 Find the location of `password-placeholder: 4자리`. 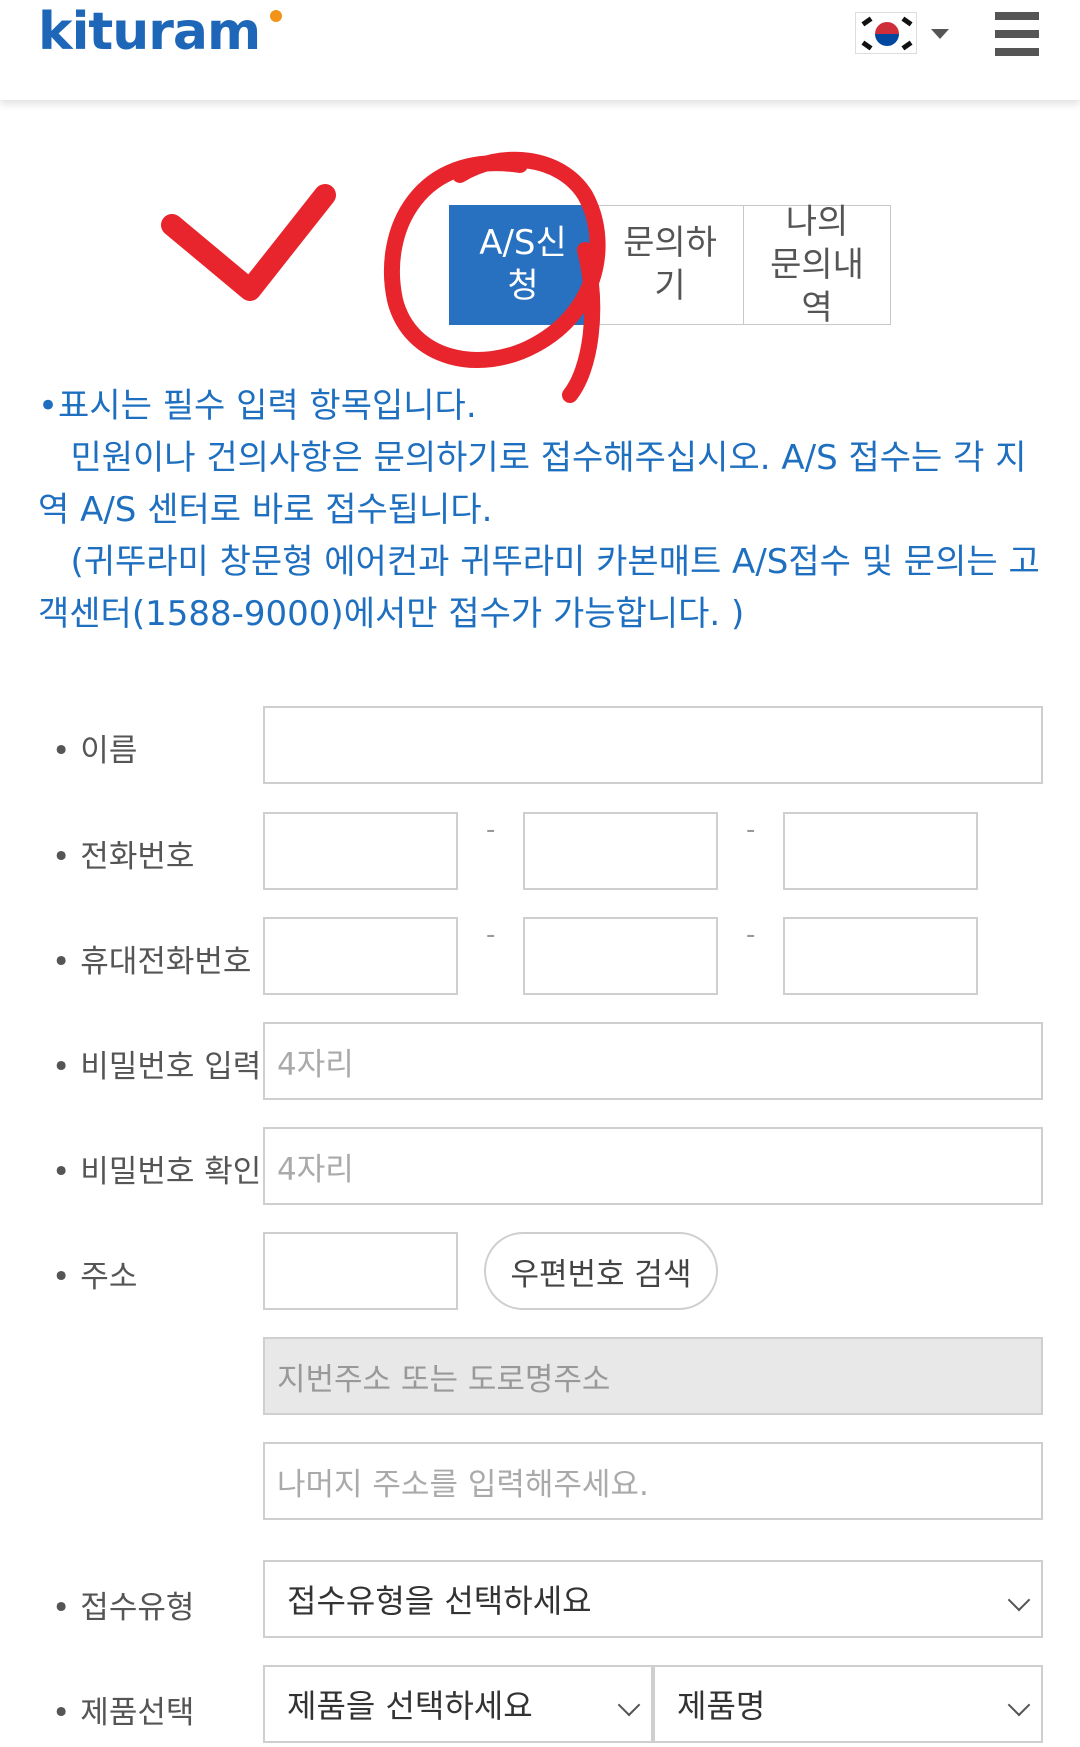

password-placeholder: 4자리 is located at coordinates (315, 1064).